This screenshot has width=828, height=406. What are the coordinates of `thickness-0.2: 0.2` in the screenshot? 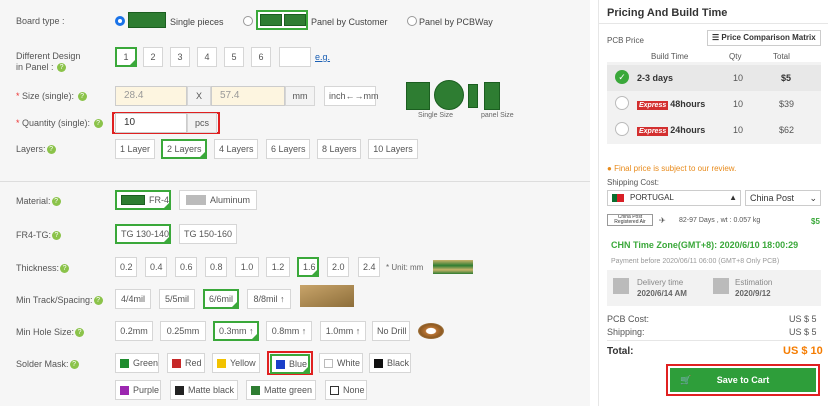 It's located at (126, 267).